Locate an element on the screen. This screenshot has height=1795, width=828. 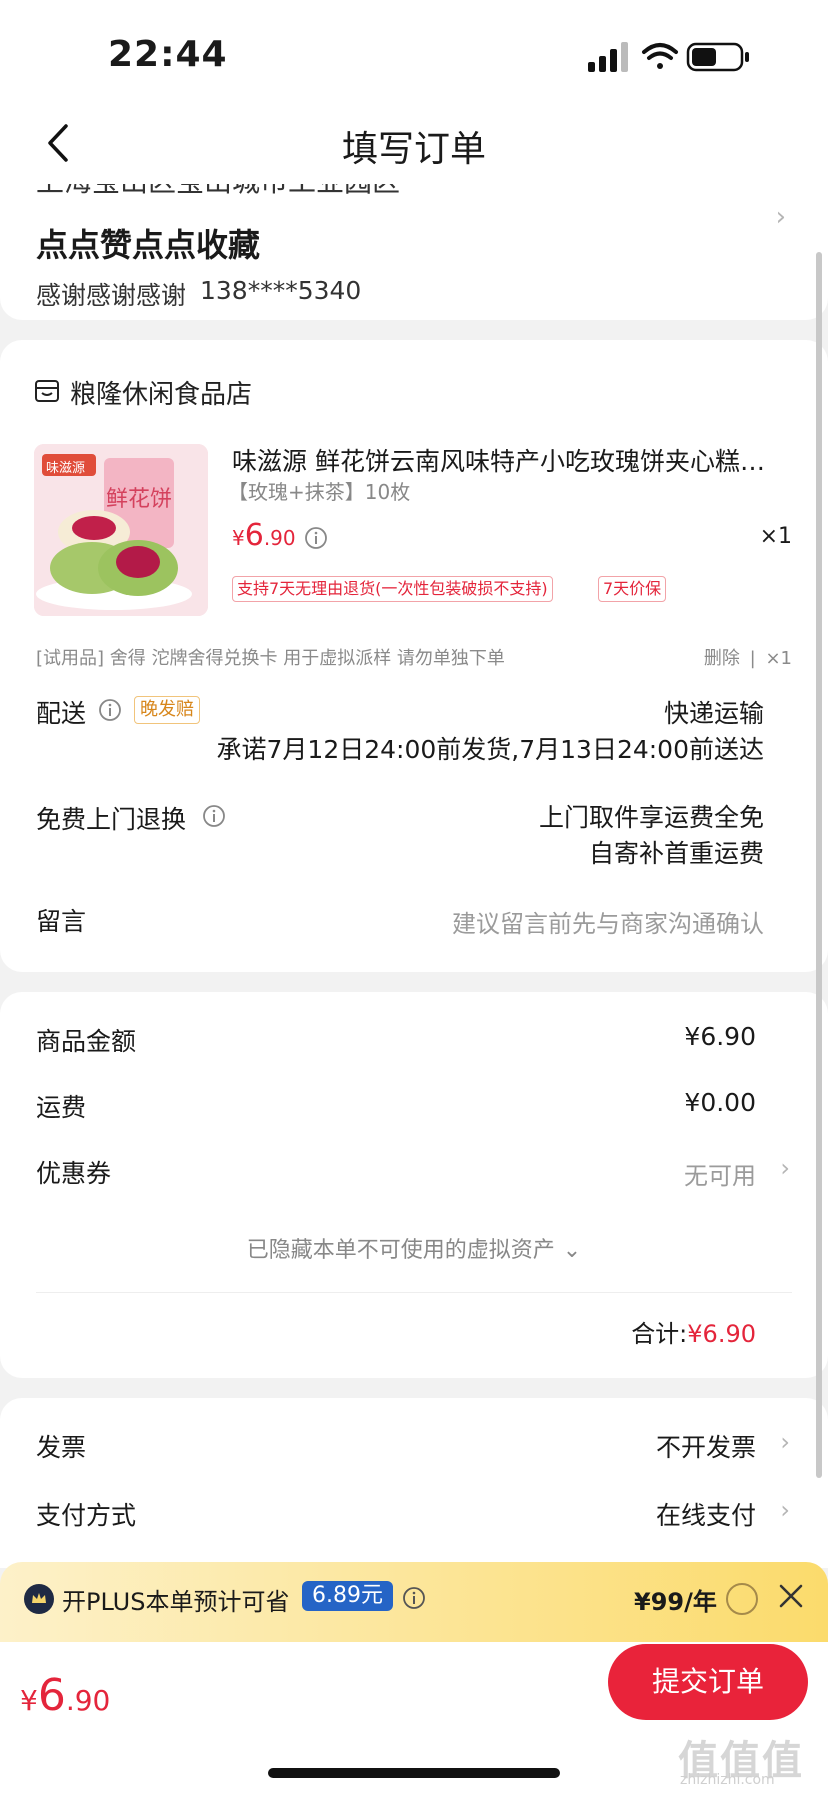
delivery-method: 快递运输 is located at coordinates (714, 712).